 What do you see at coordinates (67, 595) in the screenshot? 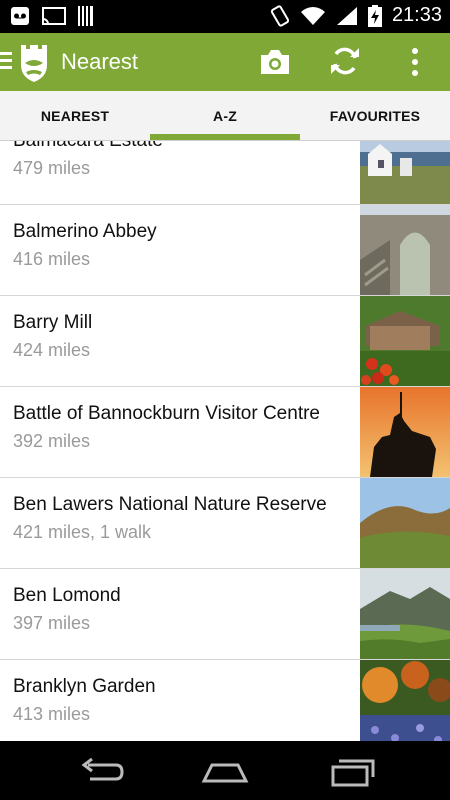
I see `place-name: Ben Lomond` at bounding box center [67, 595].